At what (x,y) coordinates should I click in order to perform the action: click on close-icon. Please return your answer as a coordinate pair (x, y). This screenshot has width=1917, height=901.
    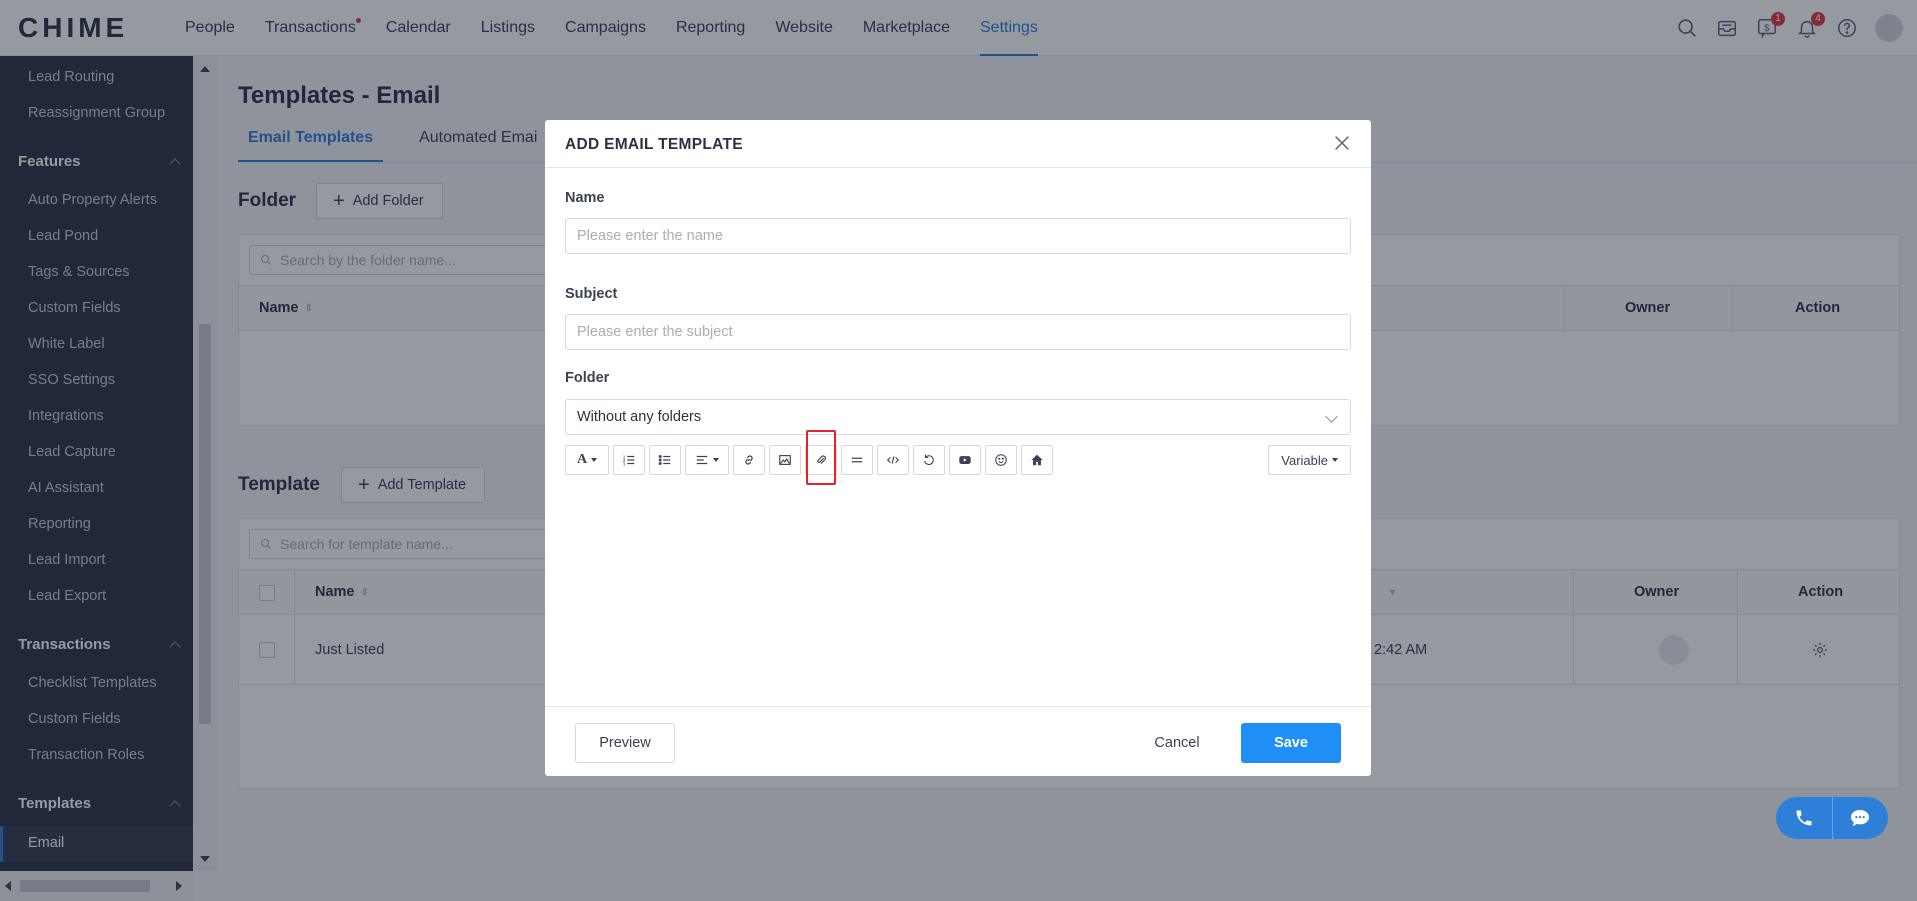
    Looking at the image, I should click on (1342, 143).